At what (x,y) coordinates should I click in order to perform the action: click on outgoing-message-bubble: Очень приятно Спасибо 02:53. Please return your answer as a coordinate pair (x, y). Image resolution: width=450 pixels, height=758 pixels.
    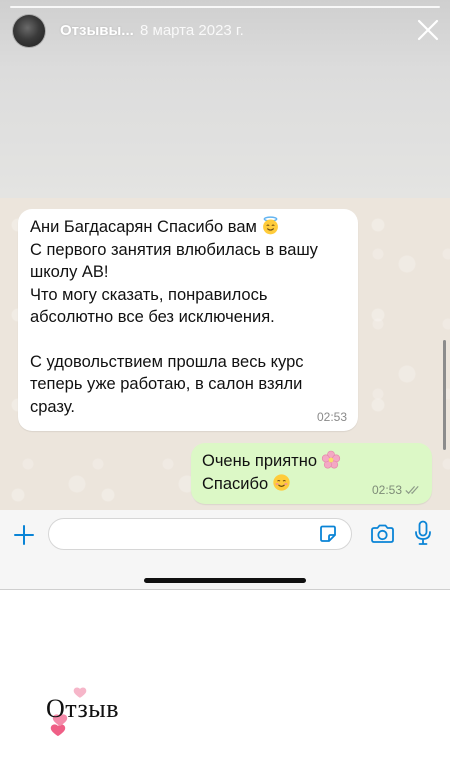
    Looking at the image, I should click on (311, 473).